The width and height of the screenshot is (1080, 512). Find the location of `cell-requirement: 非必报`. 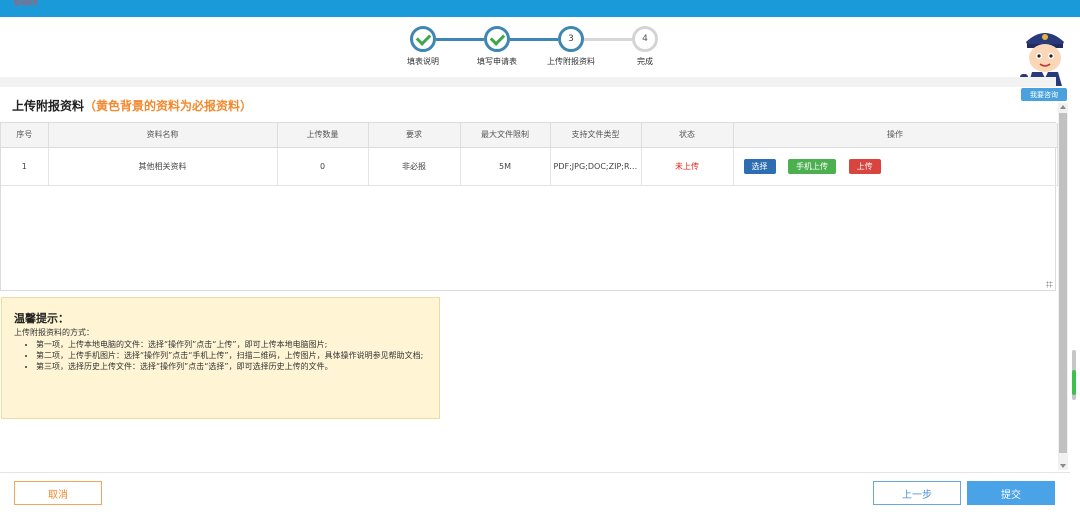

cell-requirement: 非必报 is located at coordinates (414, 166).